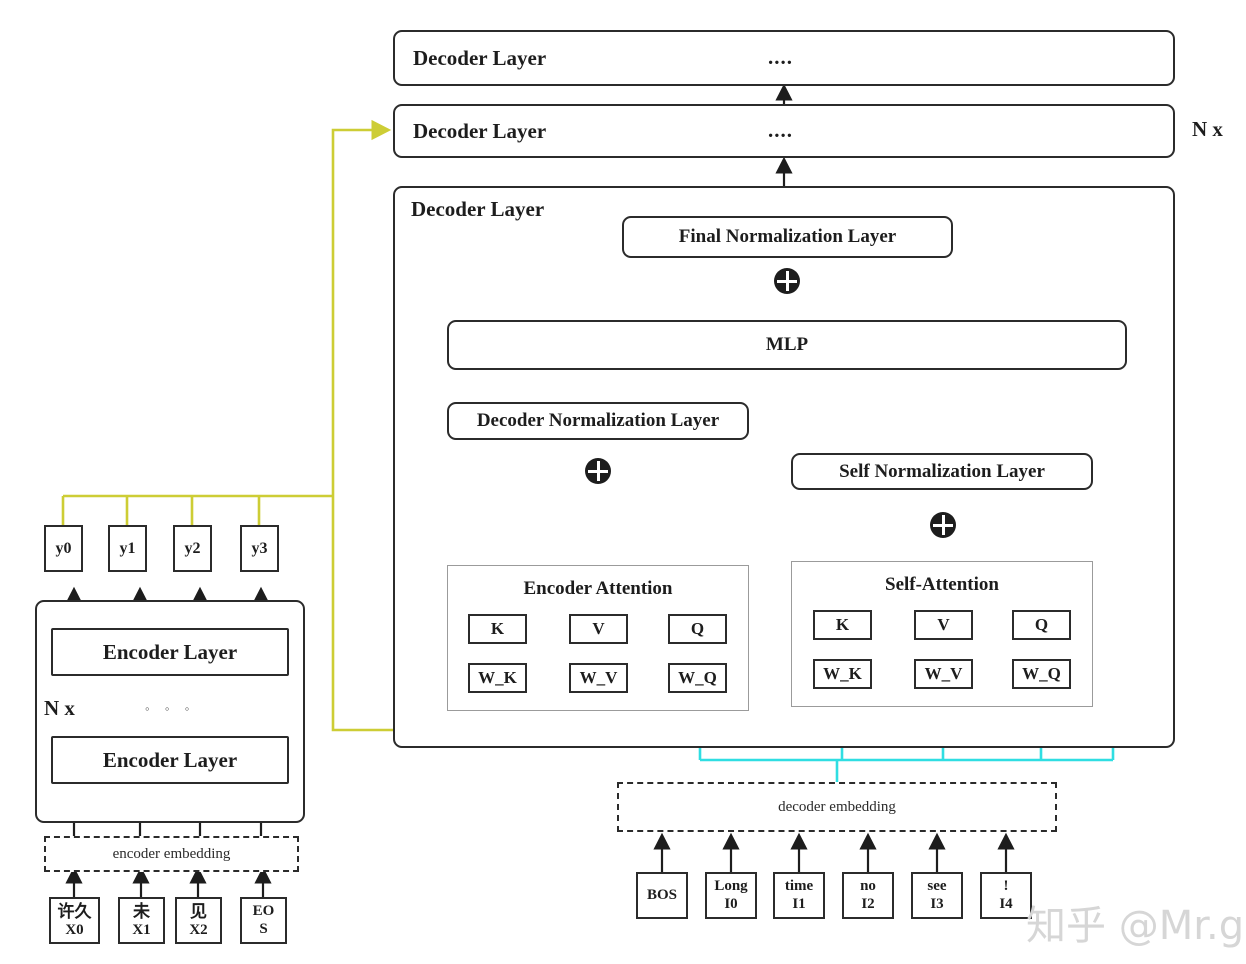 The height and width of the screenshot is (964, 1246). I want to click on residual-add-encoder-attn, so click(598, 471).